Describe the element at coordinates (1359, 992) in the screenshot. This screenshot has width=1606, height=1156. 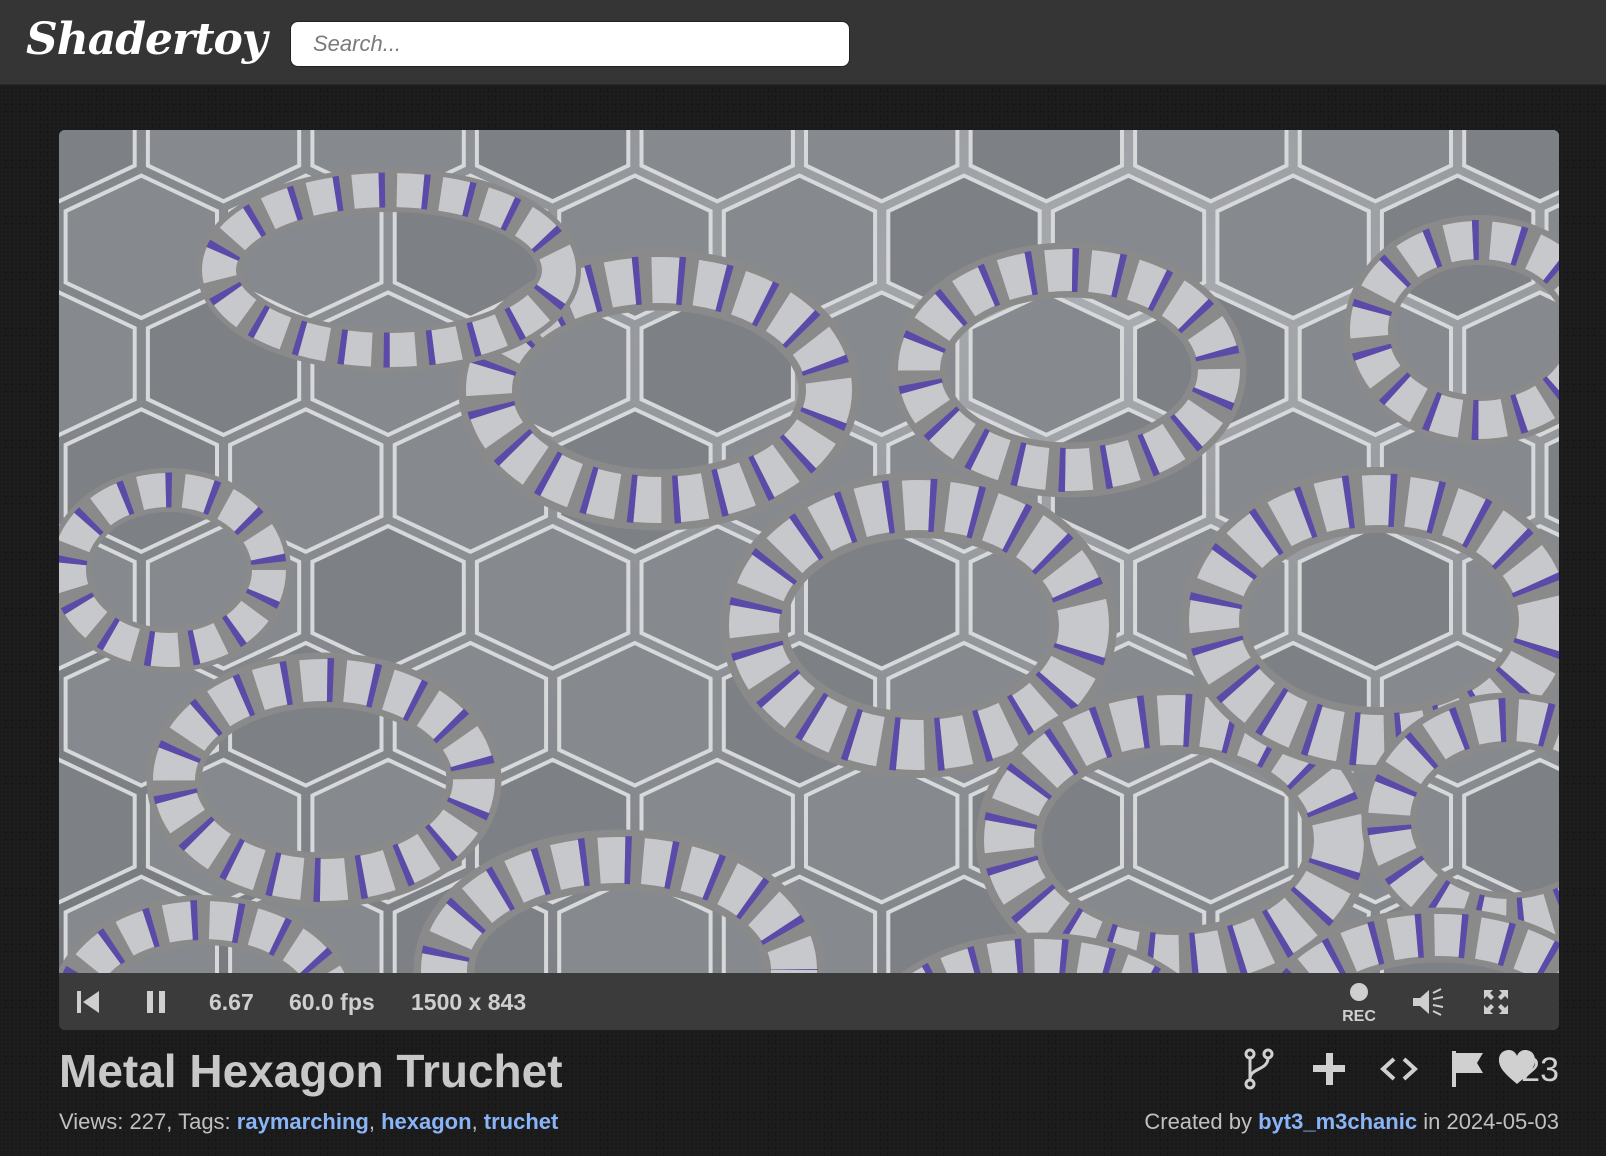
I see `record-icon` at that location.